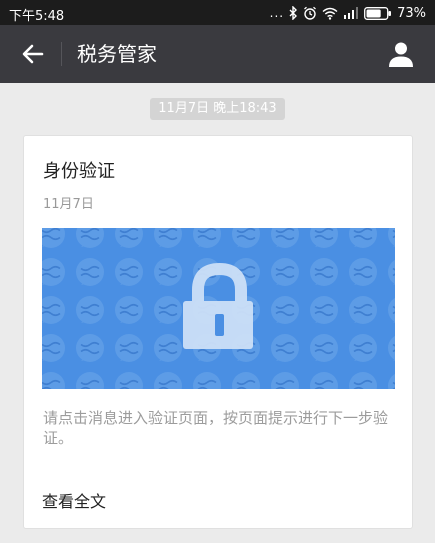 Image resolution: width=435 pixels, height=543 pixels. Describe the element at coordinates (217, 54) in the screenshot. I see `title-bar: 税务管家` at that location.